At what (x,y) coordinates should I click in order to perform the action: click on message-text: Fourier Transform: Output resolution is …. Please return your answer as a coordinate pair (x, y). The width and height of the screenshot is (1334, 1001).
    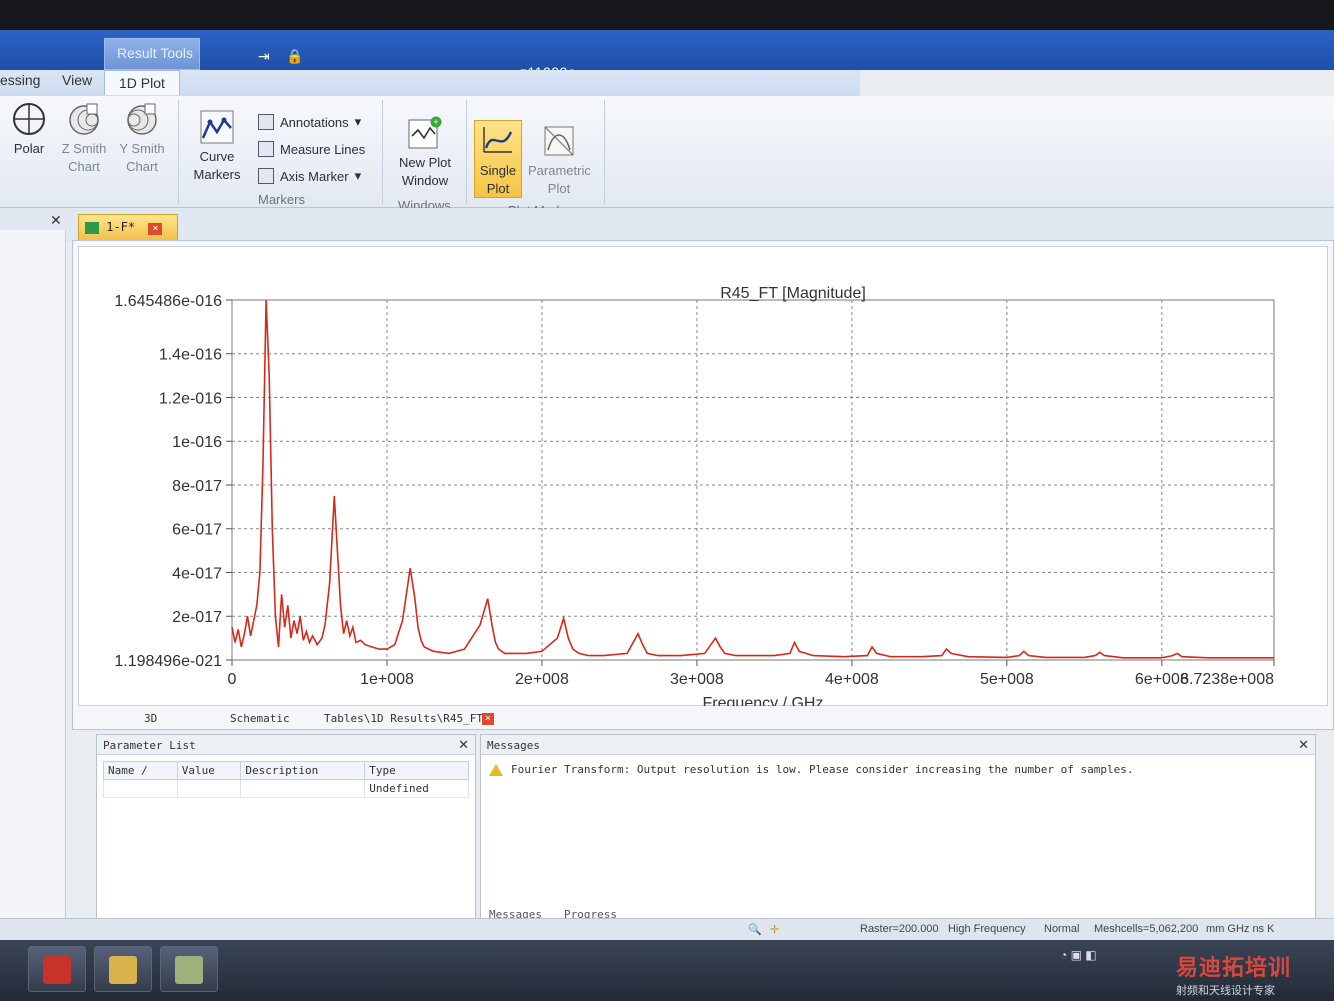
    Looking at the image, I should click on (822, 769).